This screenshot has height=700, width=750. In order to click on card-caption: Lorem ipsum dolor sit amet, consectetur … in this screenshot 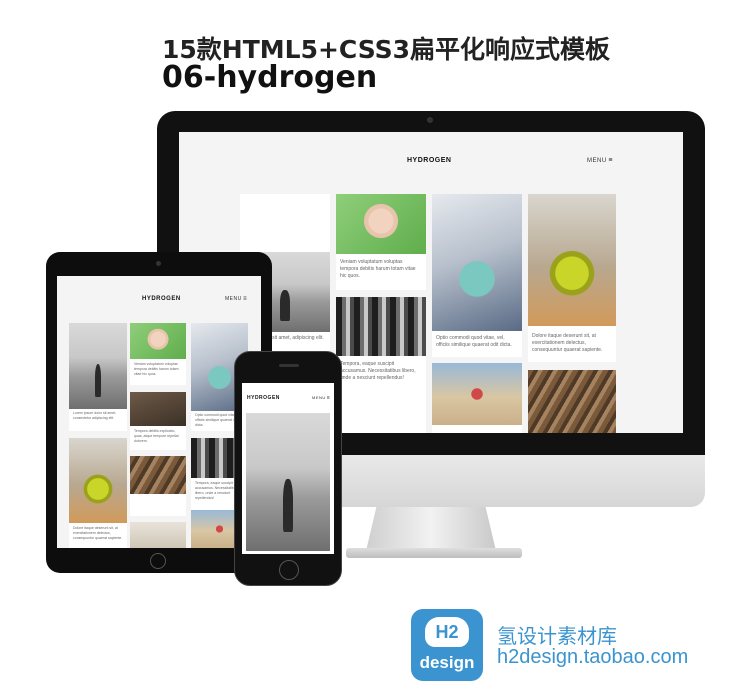, I will do `click(95, 415)`.